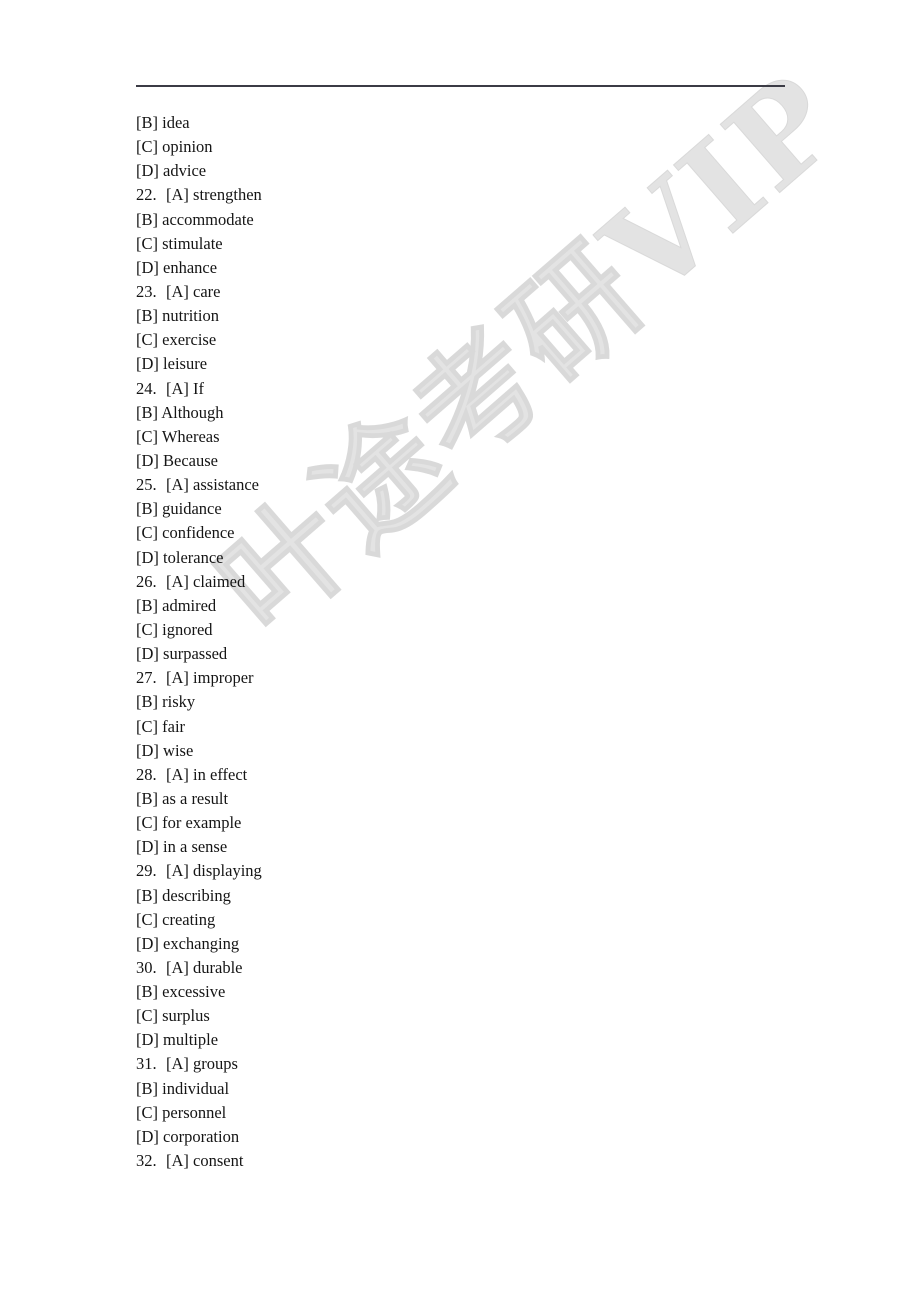 The height and width of the screenshot is (1302, 920). I want to click on option-line: [C] stimulate, so click(486, 244).